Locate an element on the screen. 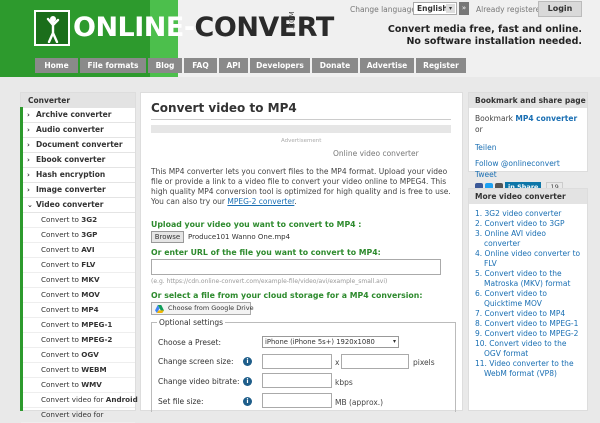 This screenshot has width=600, height=423. screen-size-x: x is located at coordinates (337, 362).